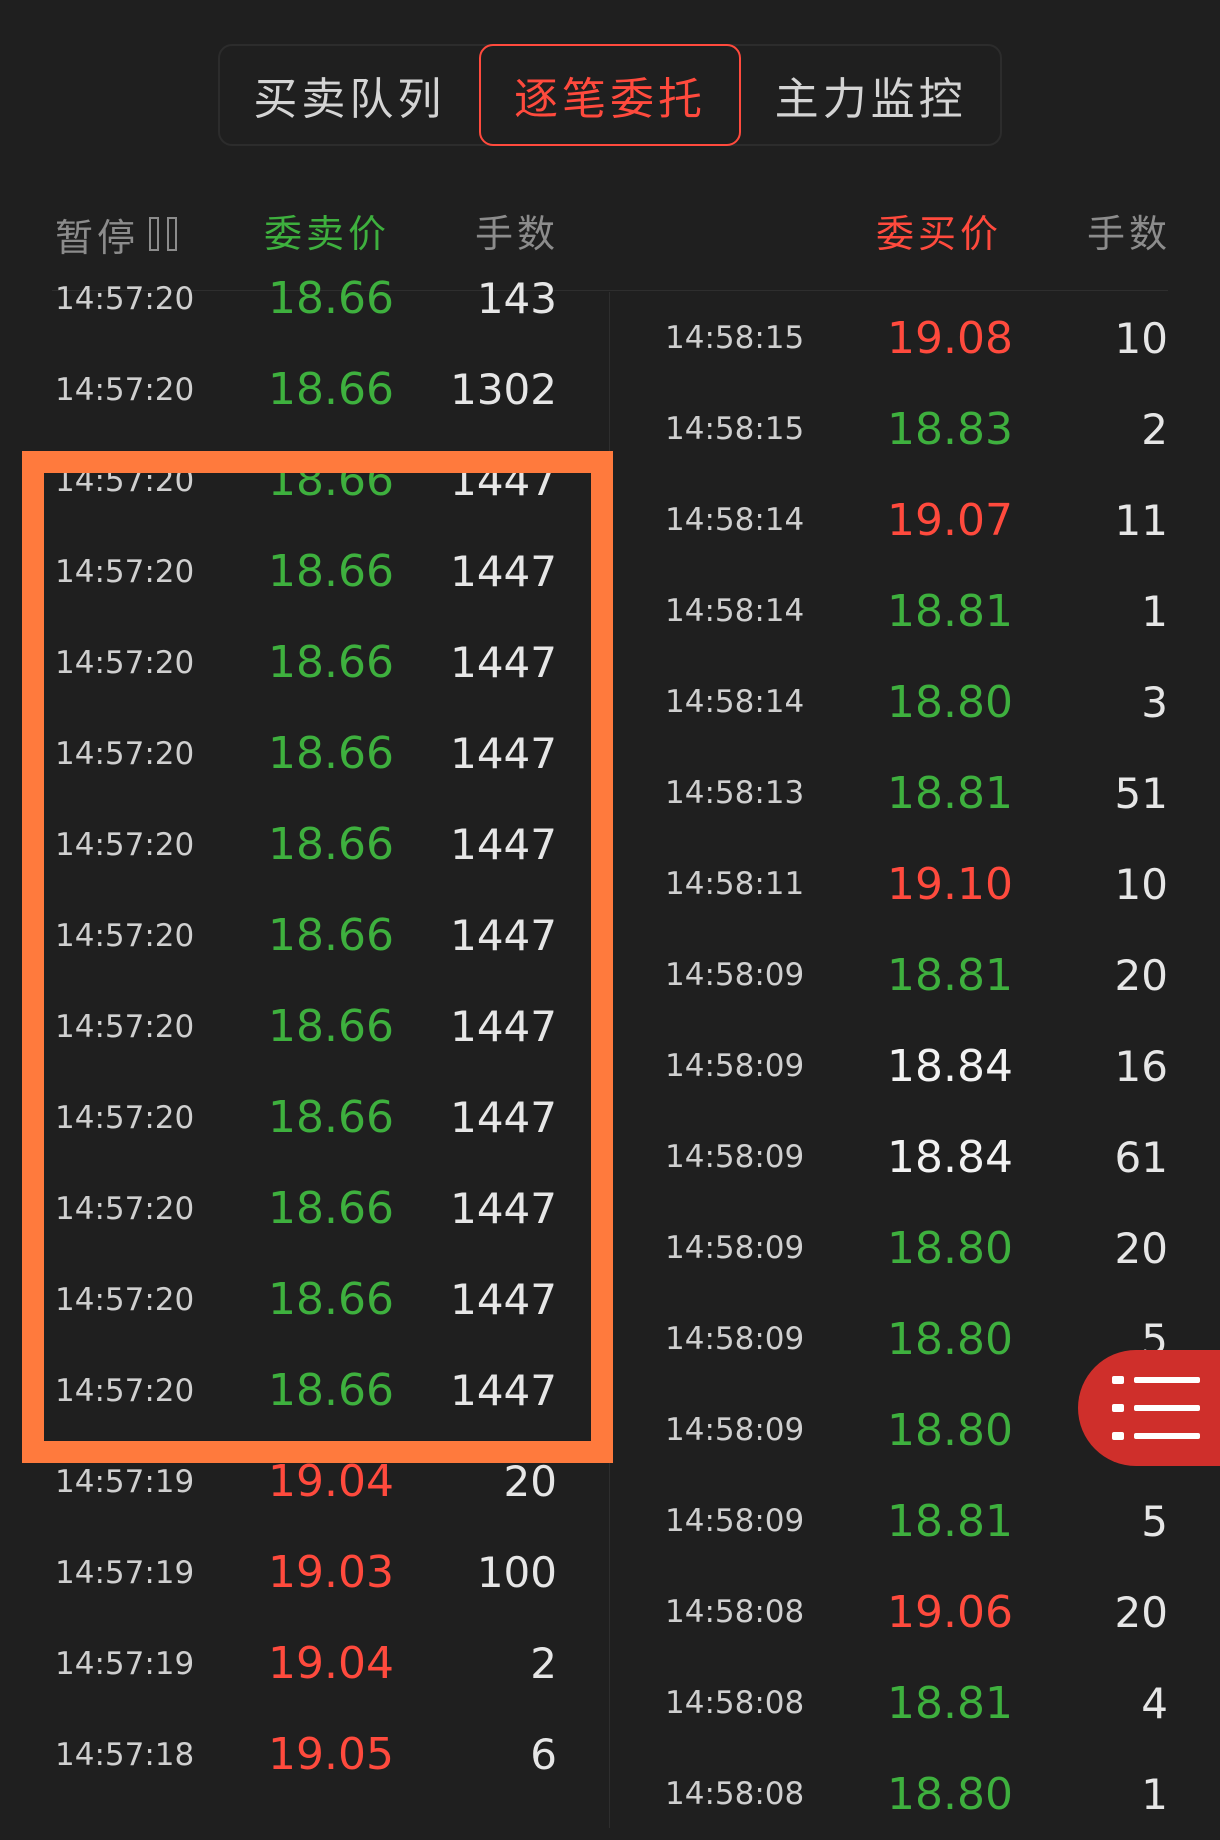  Describe the element at coordinates (1141, 1066) in the screenshot. I see `buy-quantity: 16` at that location.